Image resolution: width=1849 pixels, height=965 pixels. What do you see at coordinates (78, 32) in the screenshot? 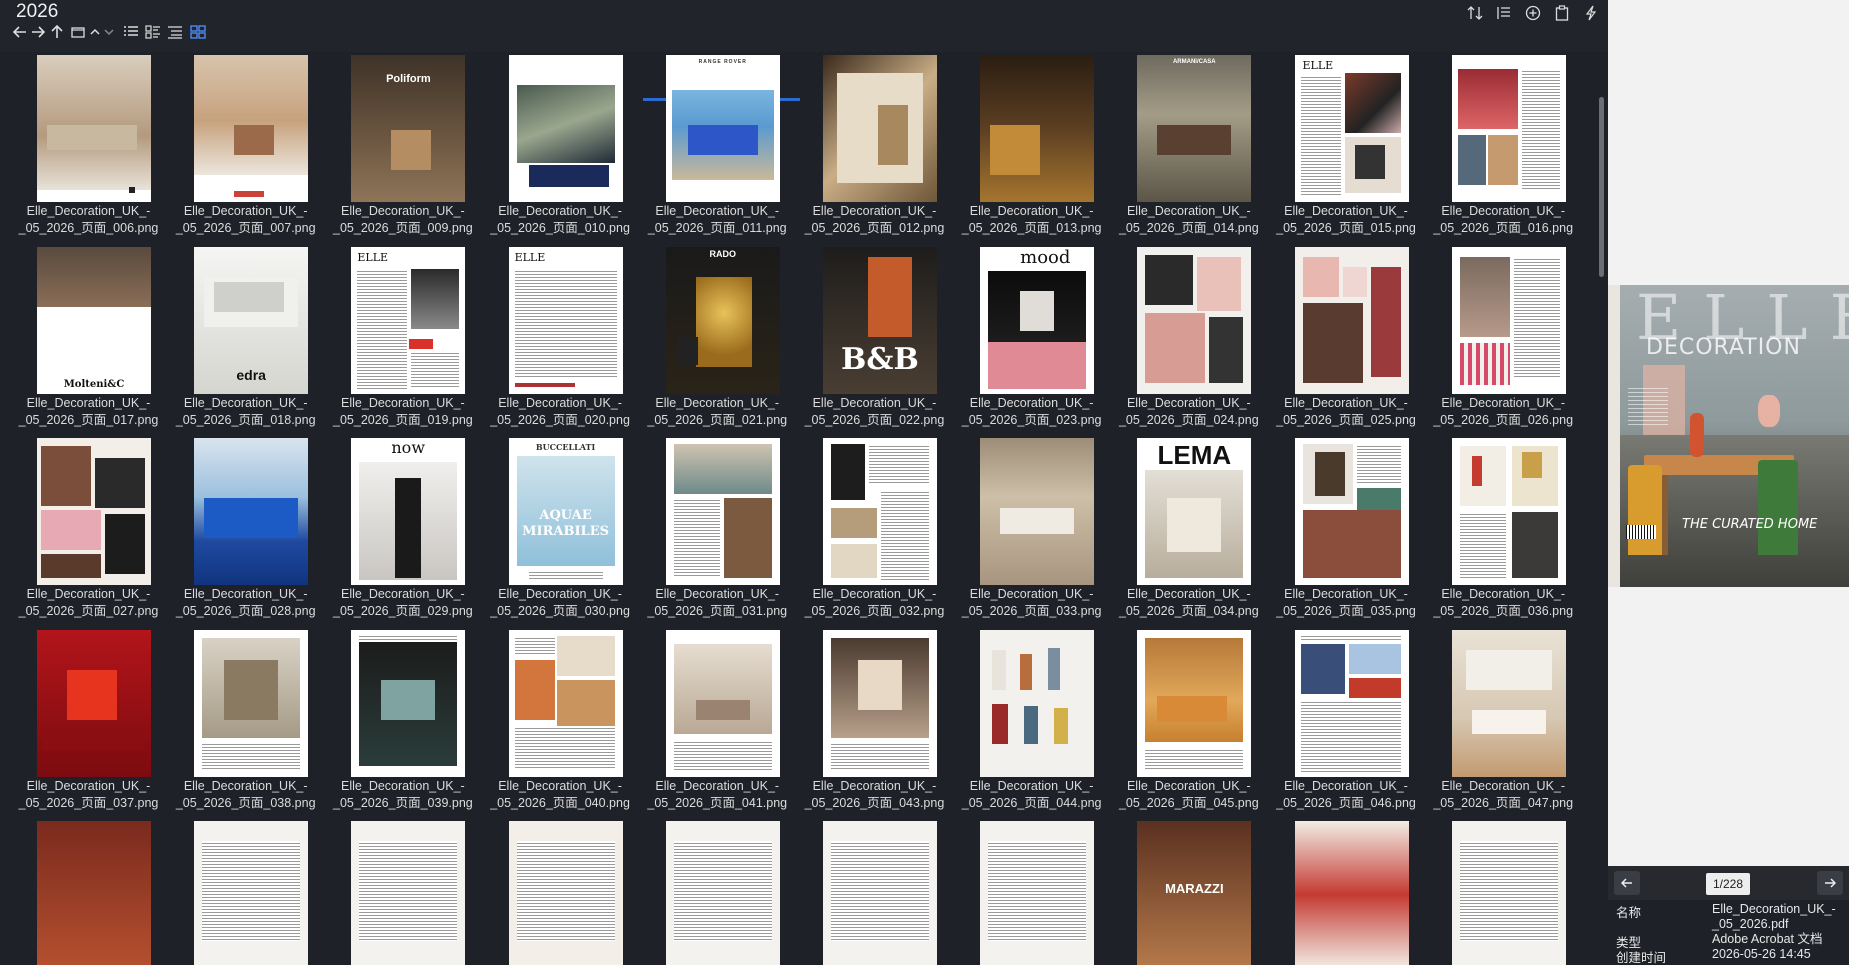
I see `folder-icon` at bounding box center [78, 32].